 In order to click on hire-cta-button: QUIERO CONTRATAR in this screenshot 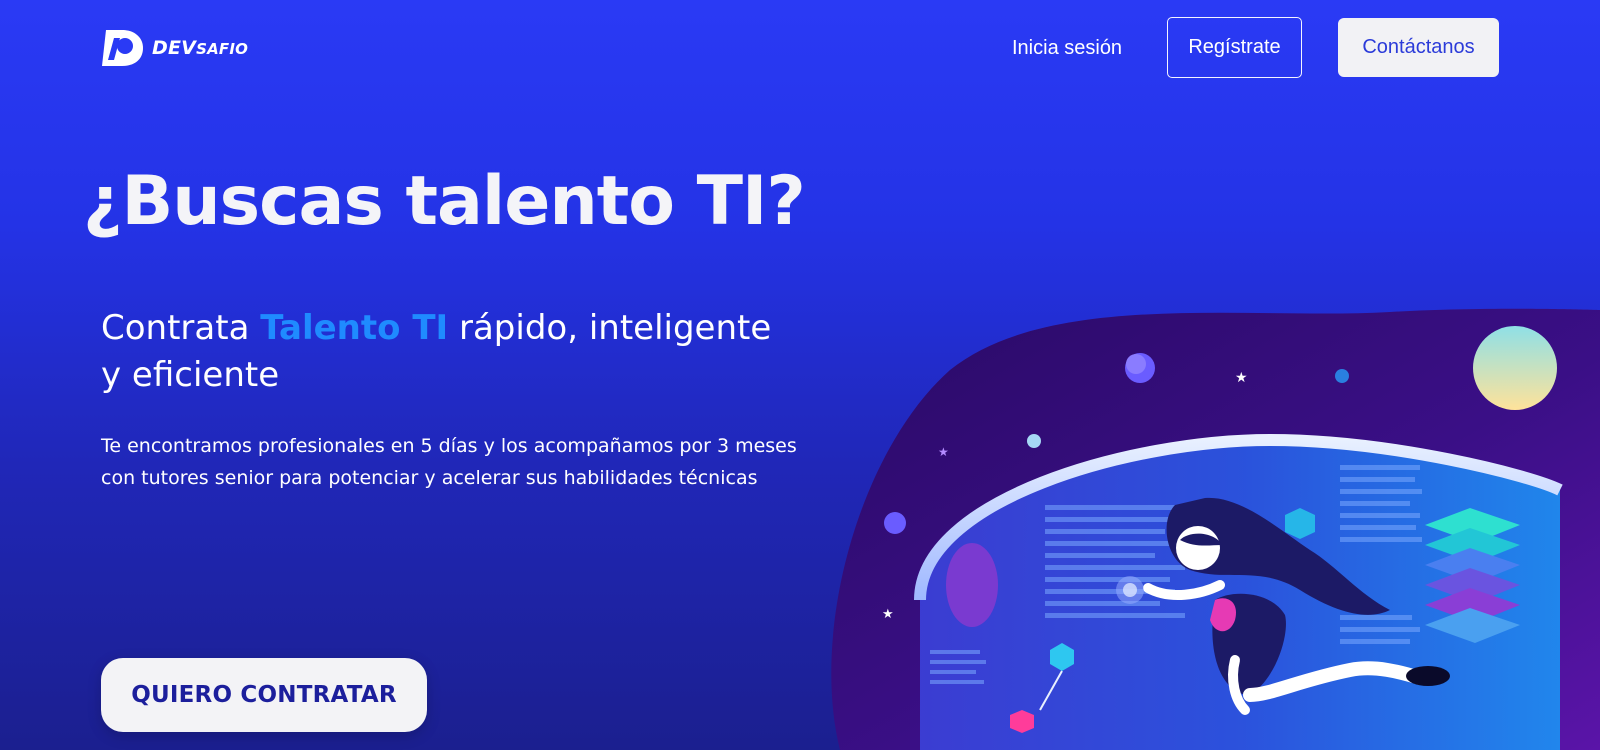, I will do `click(264, 695)`.